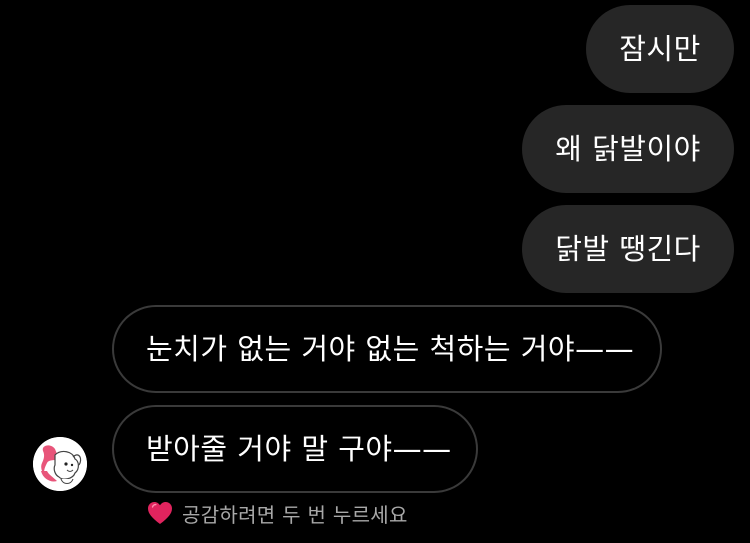 This screenshot has height=543, width=750. I want to click on avatar-image, so click(60, 464).